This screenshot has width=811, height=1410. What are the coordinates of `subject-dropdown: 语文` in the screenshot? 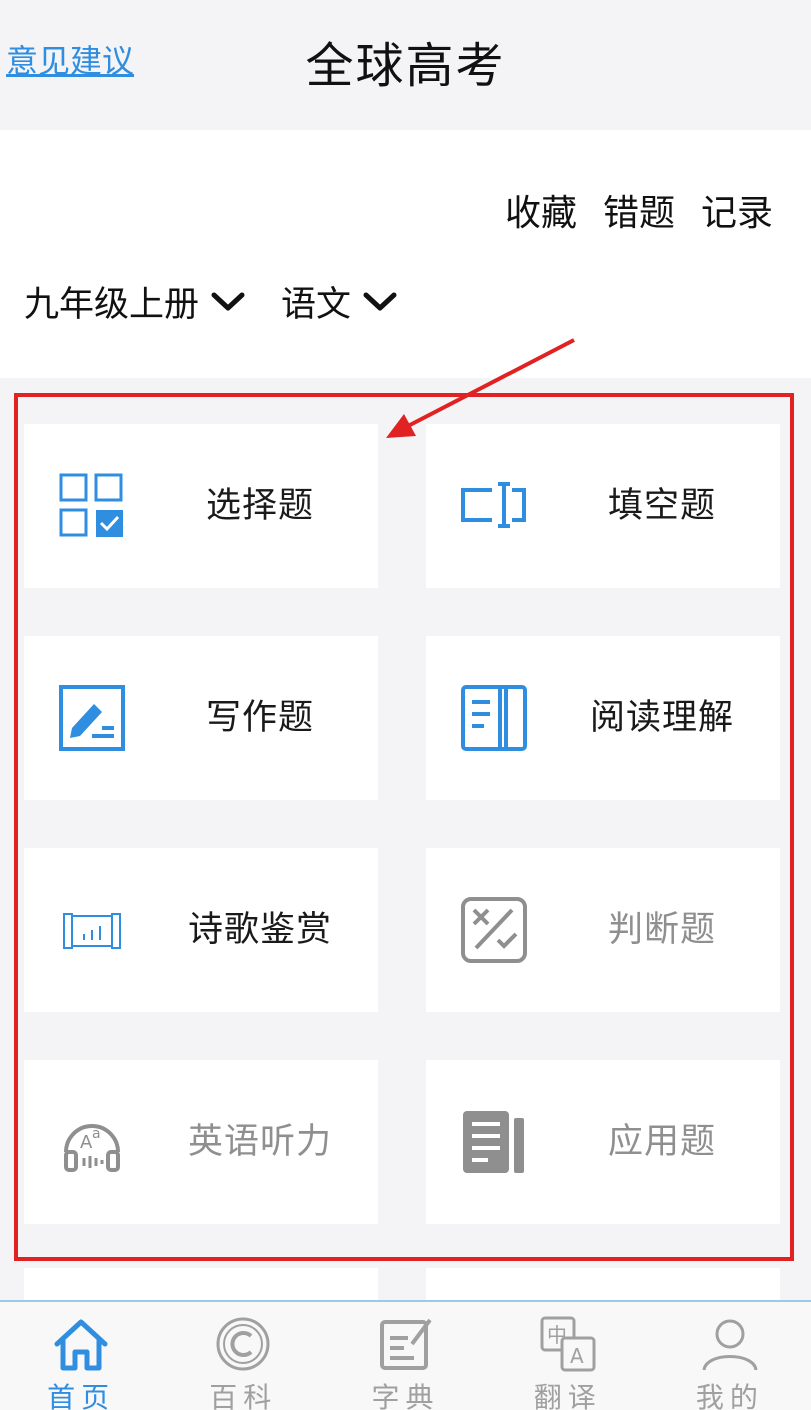 It's located at (339, 301).